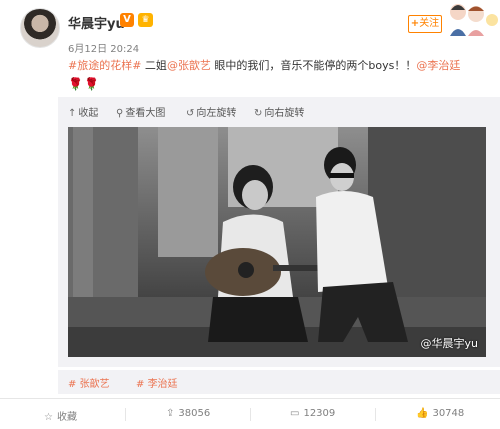  I want to click on topic-tag-link: #旅途的花样#, so click(104, 65).